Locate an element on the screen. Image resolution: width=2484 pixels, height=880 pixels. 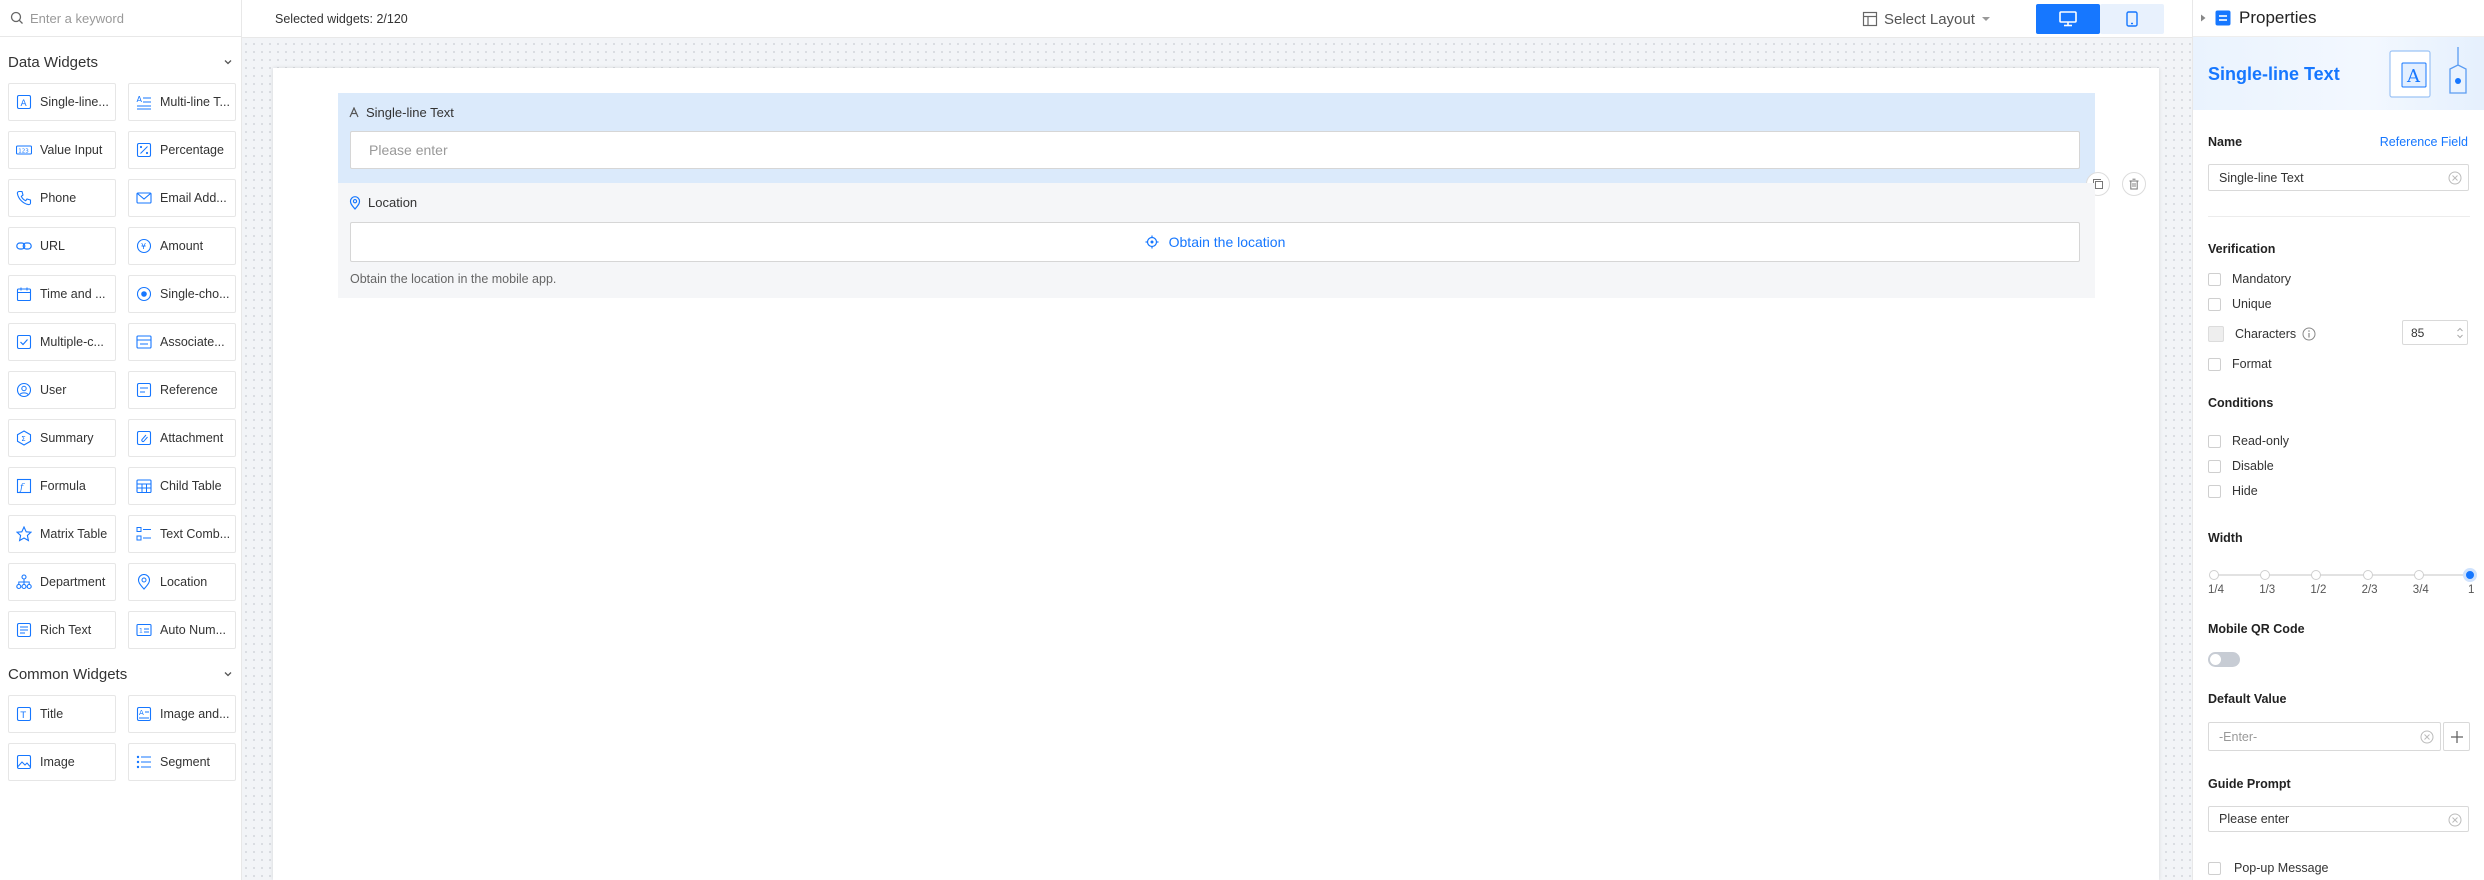
mandatory-checkbox is located at coordinates (2214, 279).